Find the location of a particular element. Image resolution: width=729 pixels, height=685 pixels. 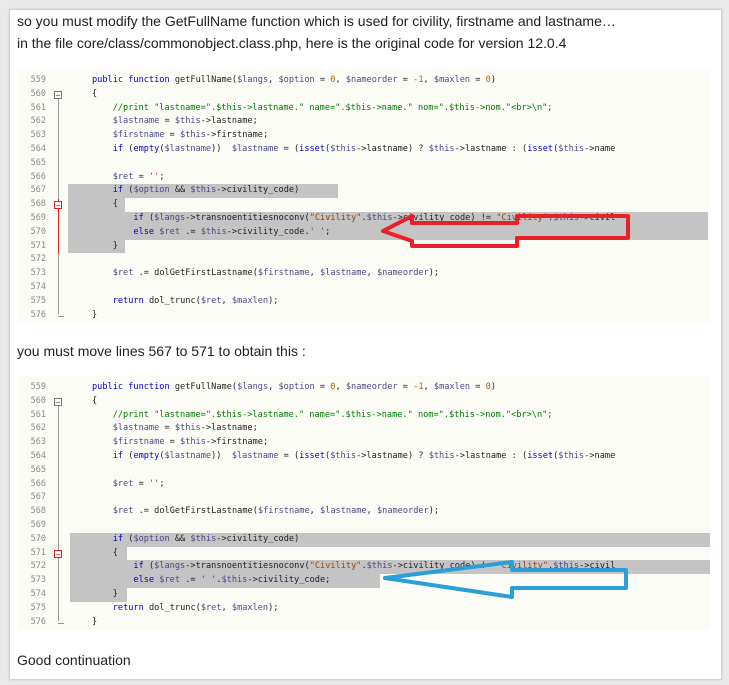

red-arrow-icon is located at coordinates (505, 231).